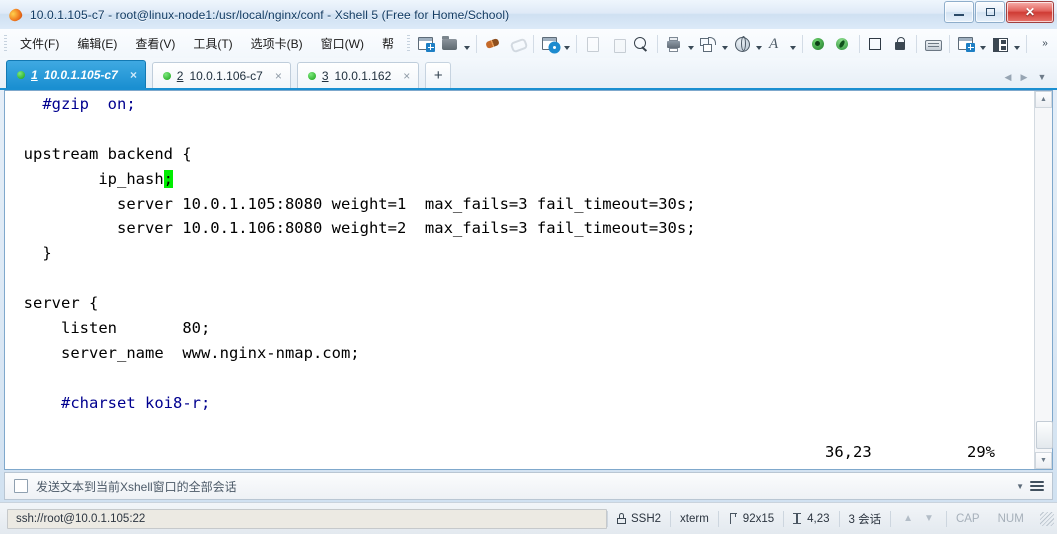 This screenshot has width=1057, height=534. What do you see at coordinates (1045, 44) in the screenshot?
I see `toolbar-overflow-icon: »` at bounding box center [1045, 44].